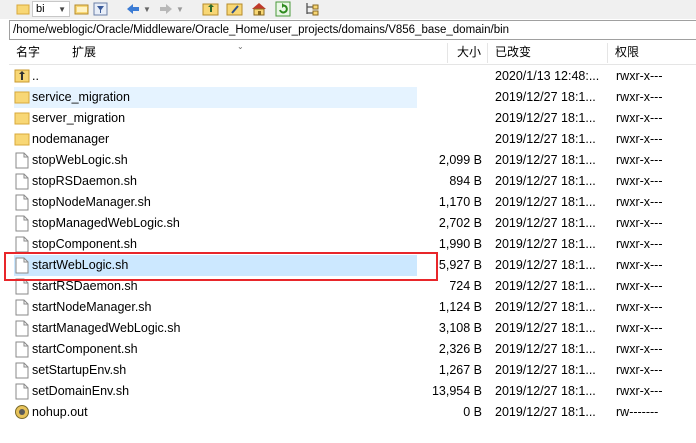 This screenshot has height=443, width=696. I want to click on tree-view-icon, so click(312, 9).